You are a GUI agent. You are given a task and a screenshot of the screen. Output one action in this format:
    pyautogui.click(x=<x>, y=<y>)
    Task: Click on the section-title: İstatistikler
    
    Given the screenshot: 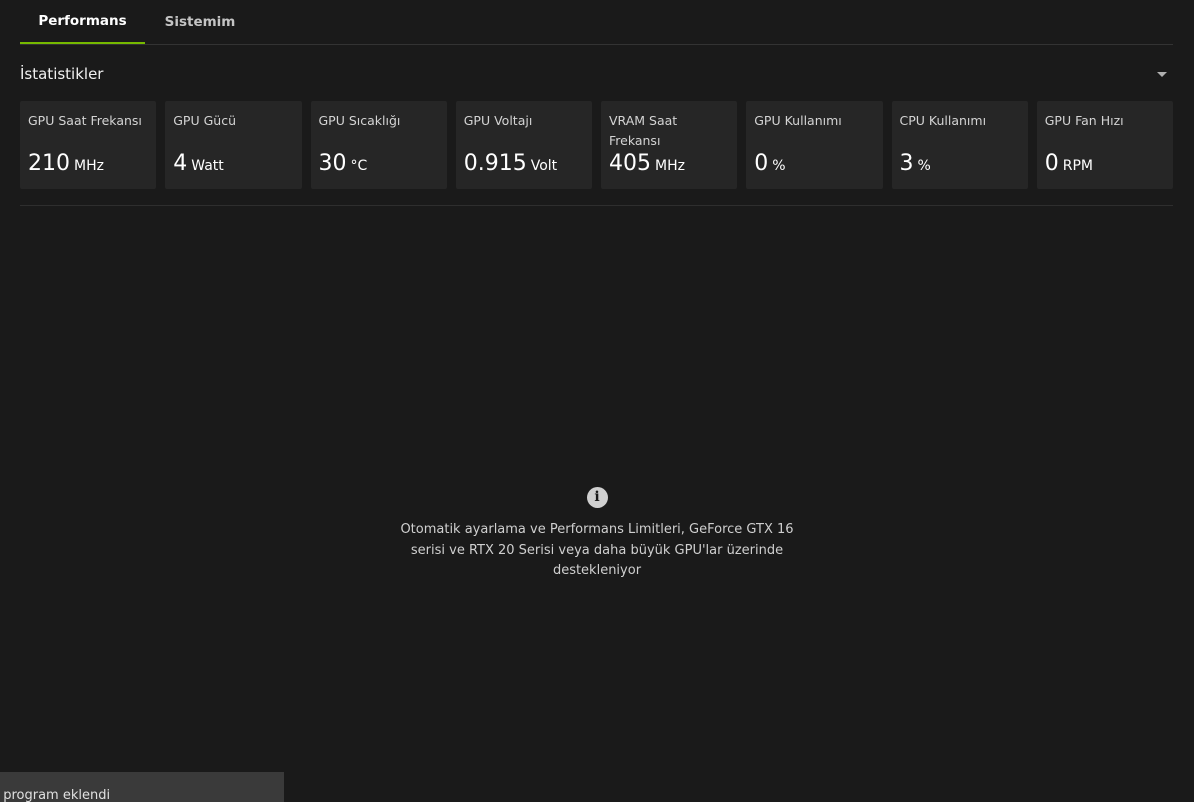 What is the action you would take?
    pyautogui.click(x=62, y=74)
    